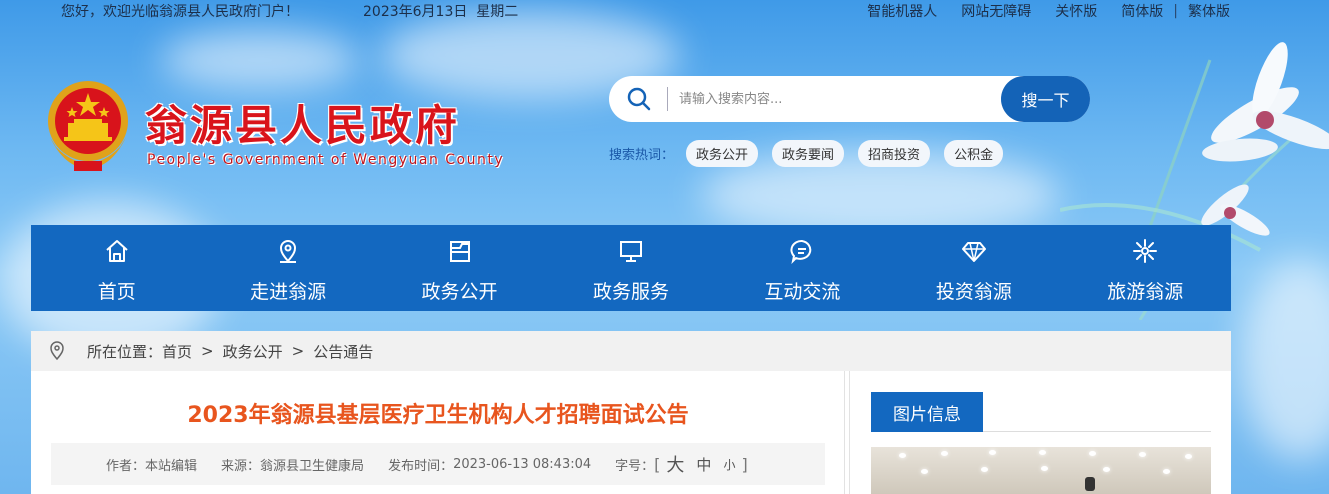 Image resolution: width=1329 pixels, height=494 pixels. What do you see at coordinates (441, 12) in the screenshot?
I see `date-text: 2023年6月13日 星期二` at bounding box center [441, 12].